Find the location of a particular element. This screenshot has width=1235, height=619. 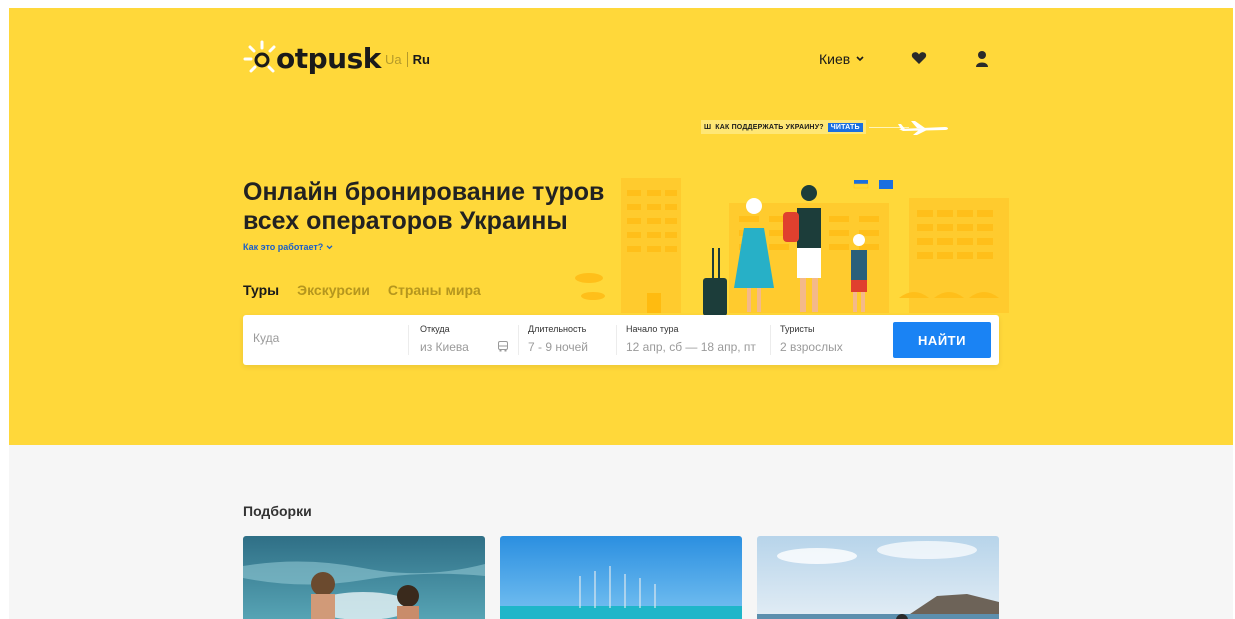

departure-field: Откуда из Киева is located at coordinates (467, 340).